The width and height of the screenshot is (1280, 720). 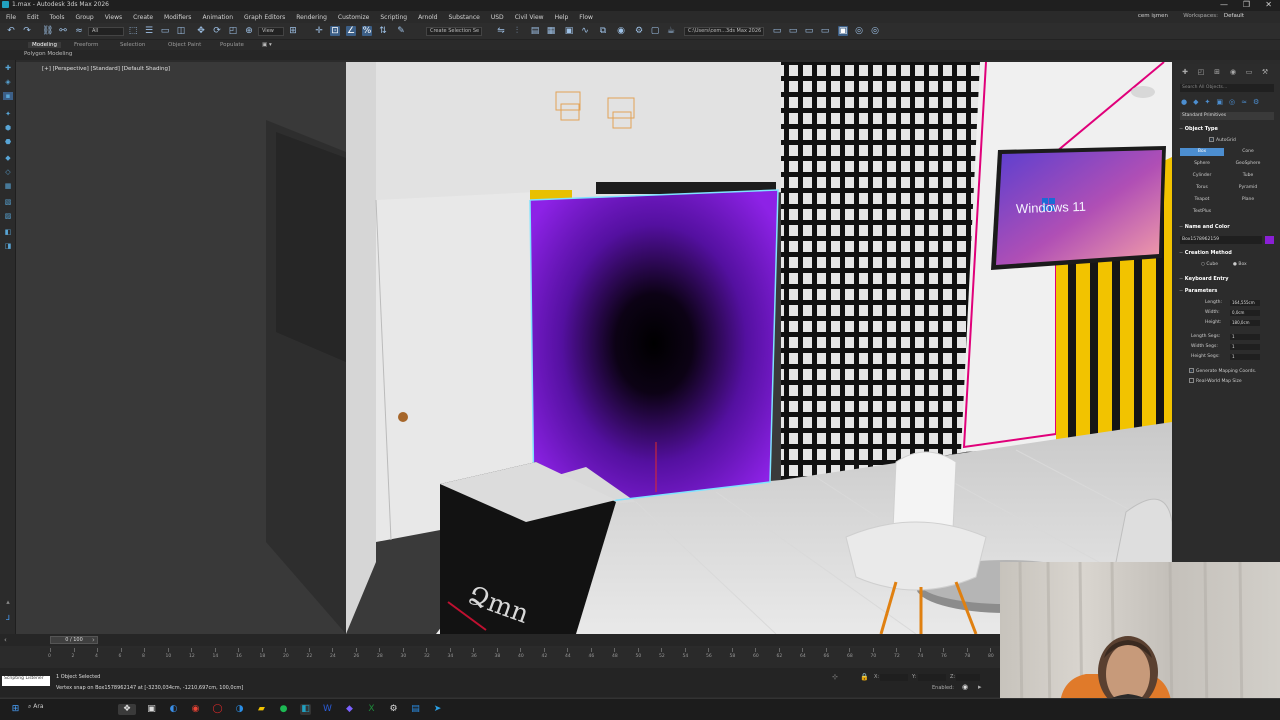 What do you see at coordinates (181, 31) in the screenshot?
I see `window-crossing-icon: ◫` at bounding box center [181, 31].